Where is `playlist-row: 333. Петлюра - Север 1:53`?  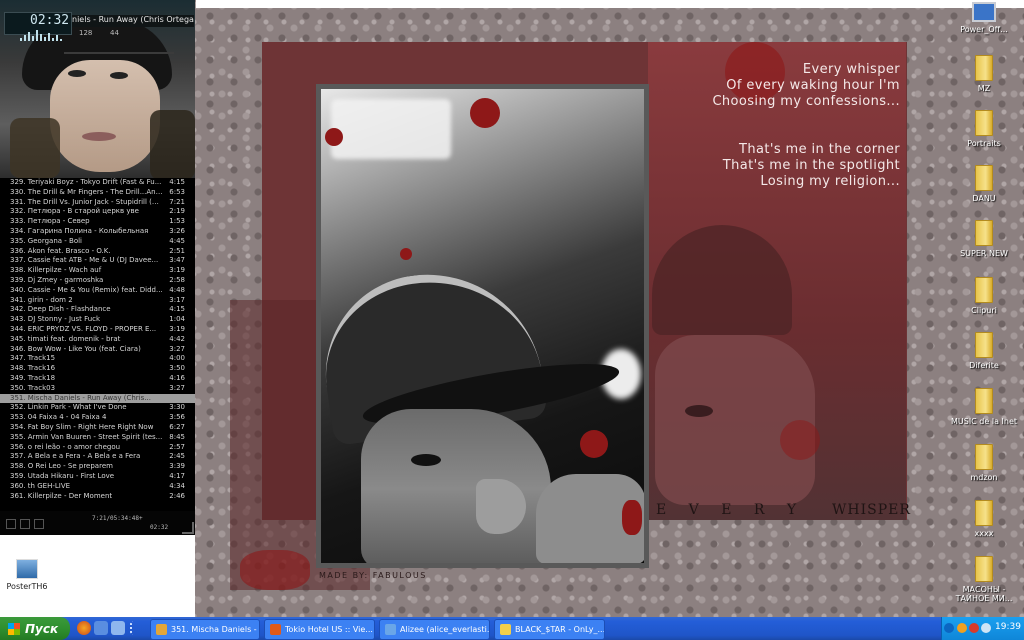 playlist-row: 333. Петлюра - Север 1:53 is located at coordinates (97, 222).